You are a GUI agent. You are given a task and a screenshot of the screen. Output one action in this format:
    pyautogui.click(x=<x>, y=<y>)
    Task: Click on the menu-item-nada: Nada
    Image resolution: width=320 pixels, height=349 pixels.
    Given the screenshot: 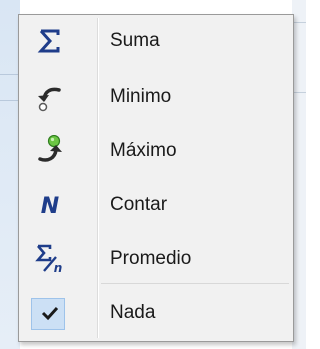 What is the action you would take?
    pyautogui.click(x=156, y=313)
    